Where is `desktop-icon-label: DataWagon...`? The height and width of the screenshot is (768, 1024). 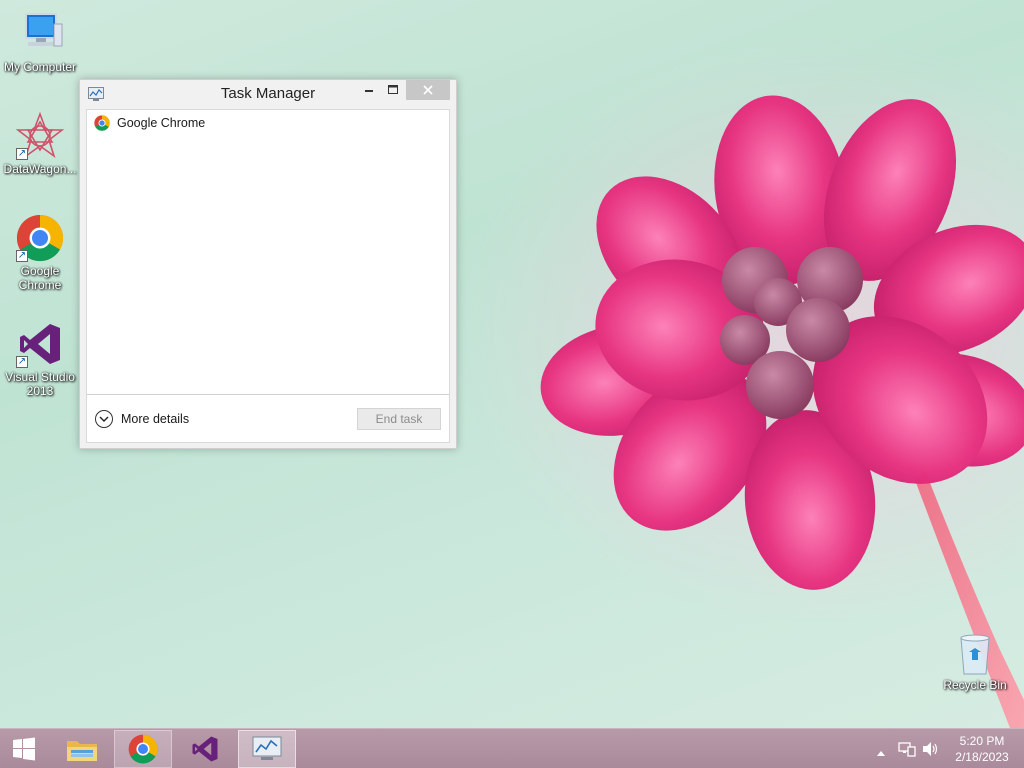 desktop-icon-label: DataWagon... is located at coordinates (40, 169).